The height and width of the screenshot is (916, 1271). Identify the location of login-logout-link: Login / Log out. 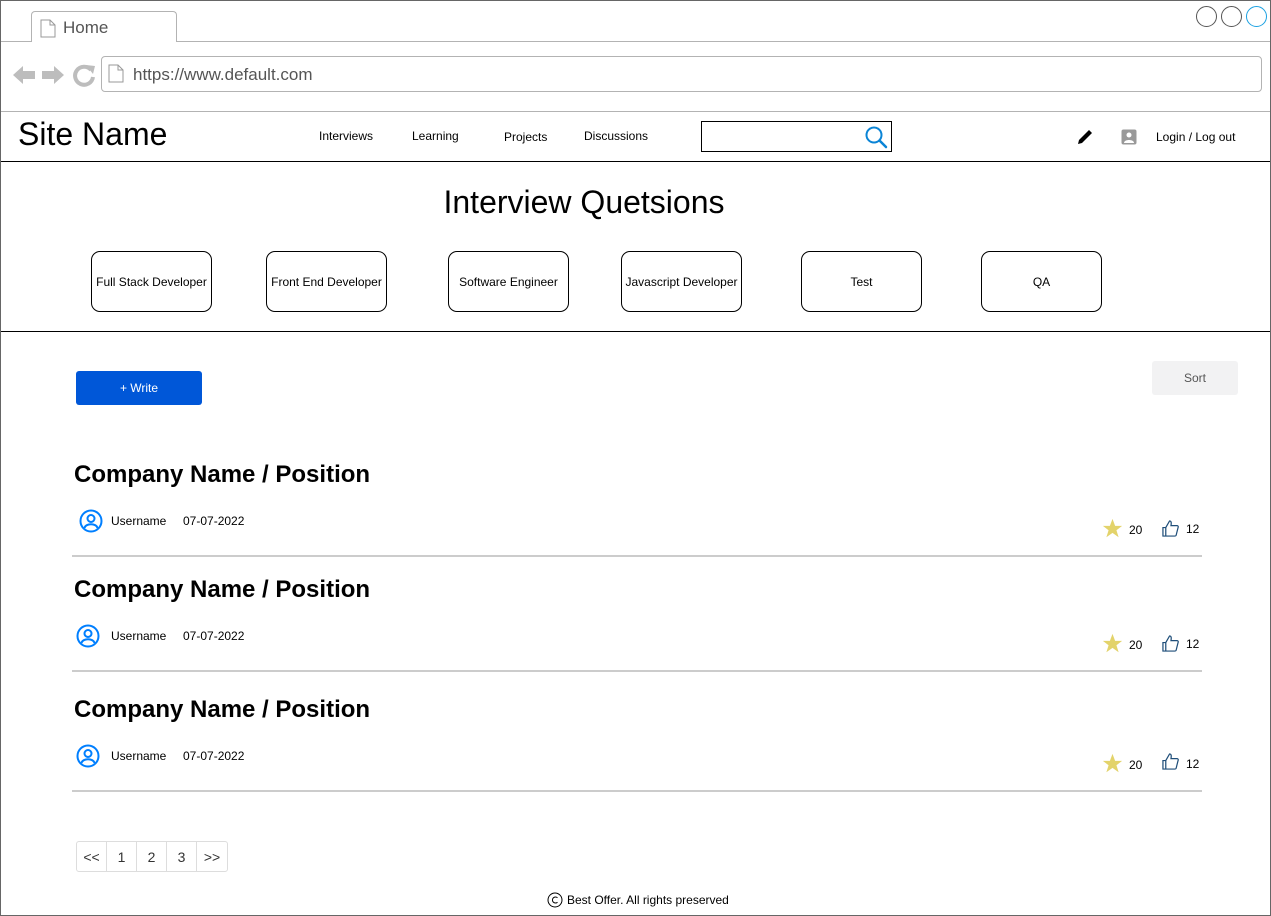
(1195, 137).